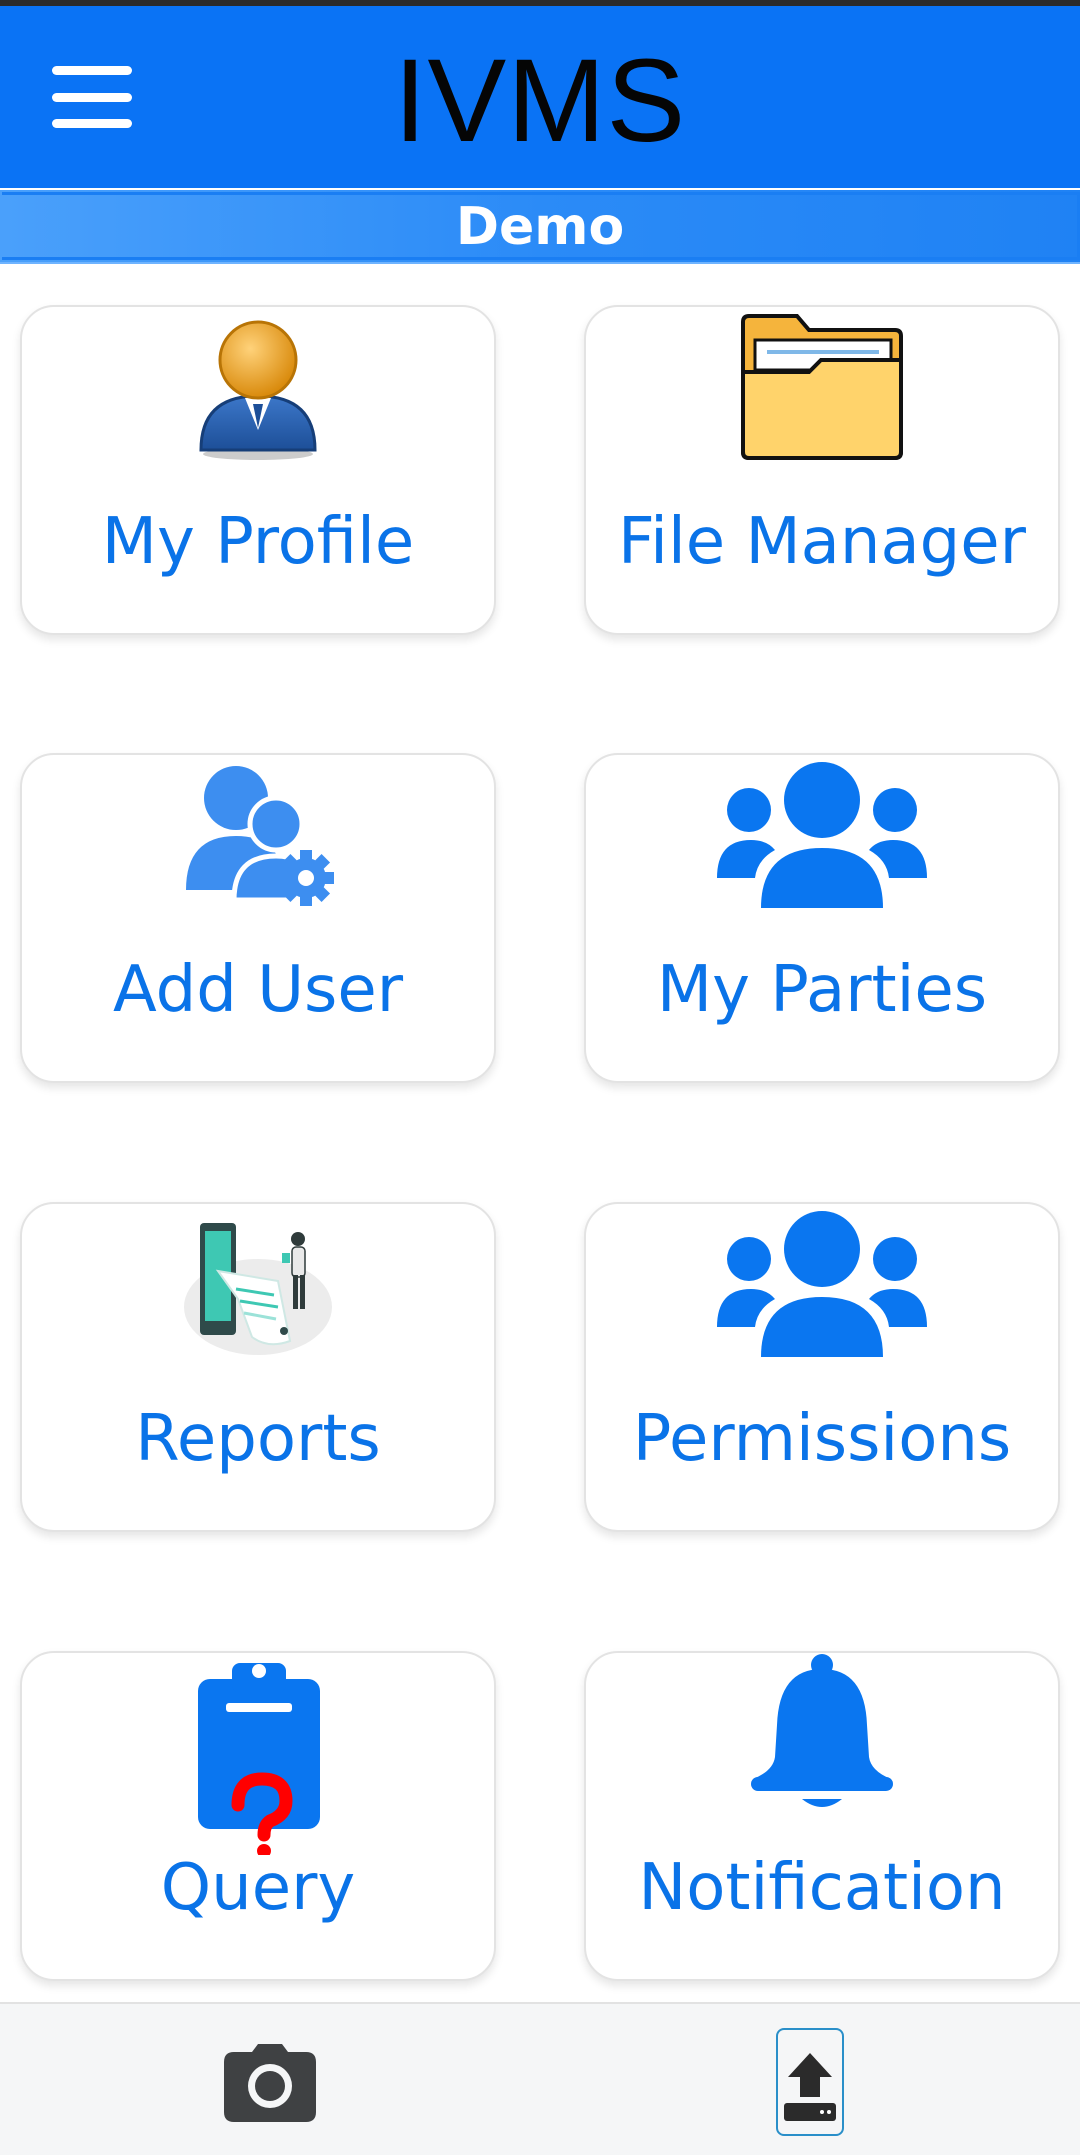 This screenshot has height=2155, width=1080. Describe the element at coordinates (258, 542) in the screenshot. I see `tile-label: My Profile` at that location.